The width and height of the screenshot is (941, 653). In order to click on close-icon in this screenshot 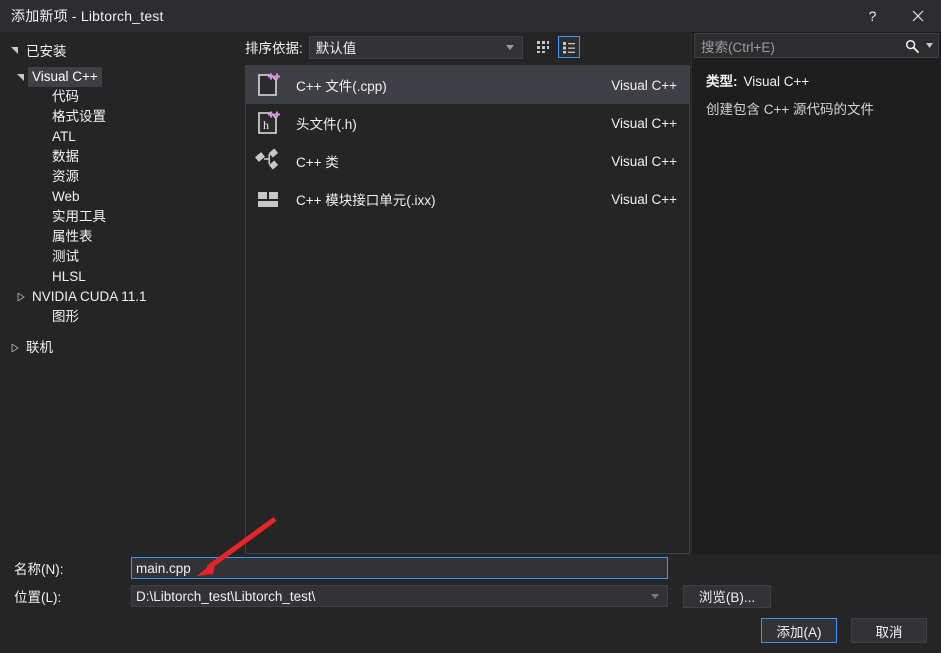, I will do `click(918, 16)`.